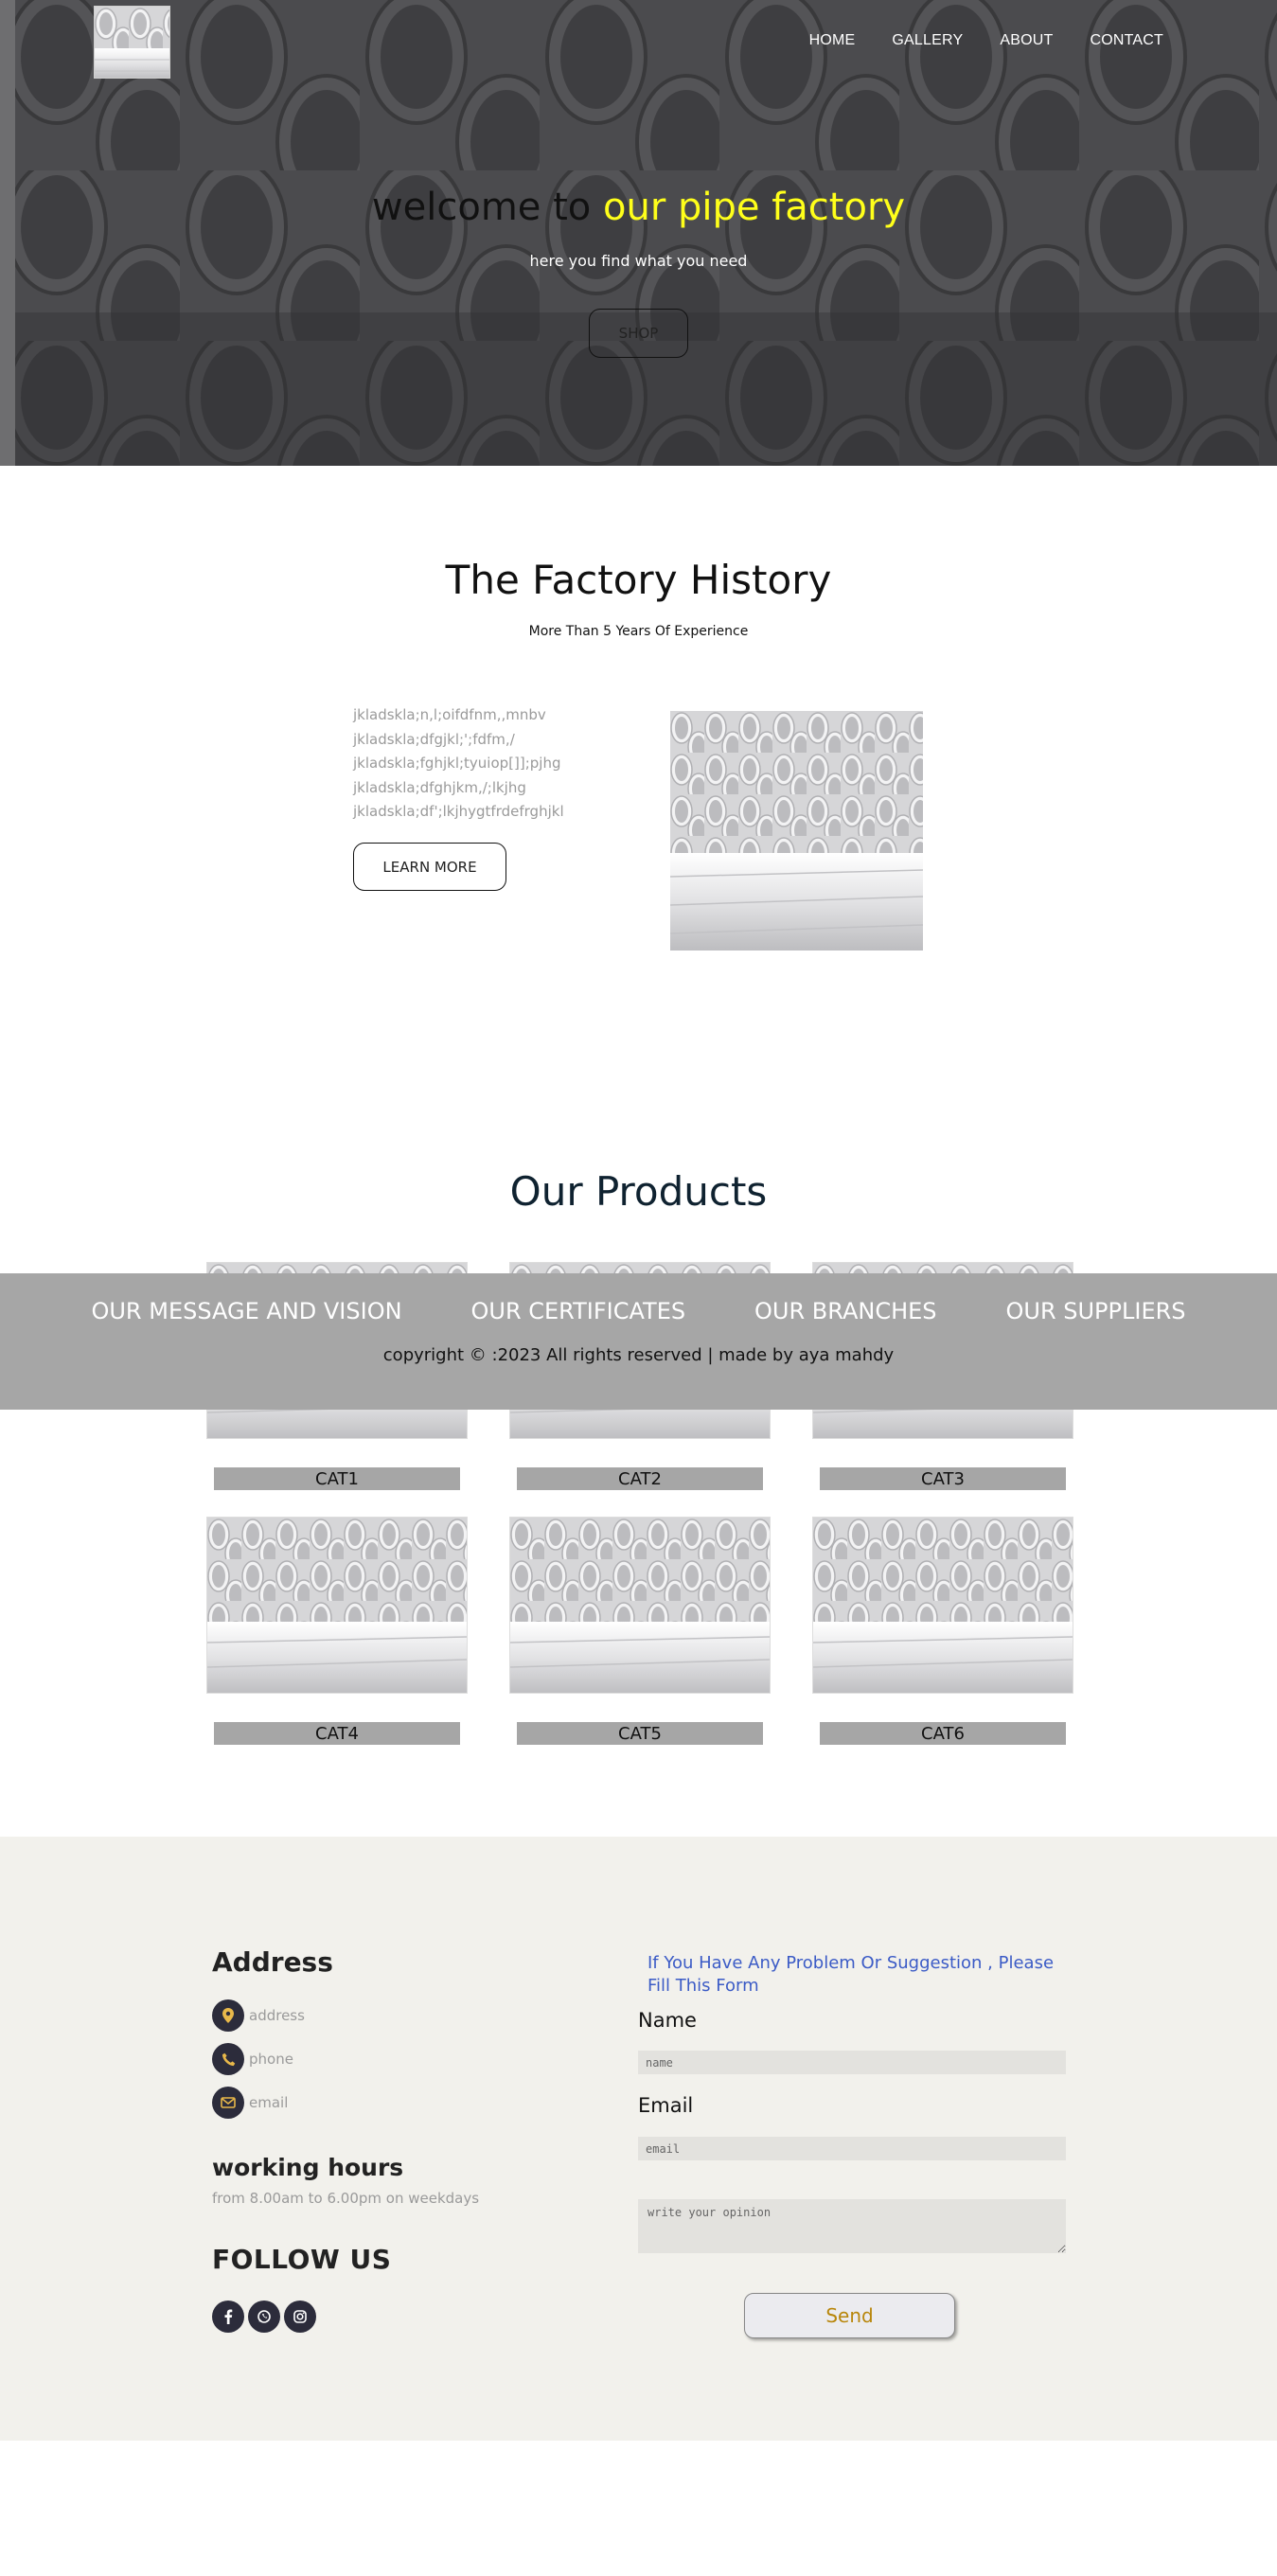 This screenshot has width=1277, height=2576. I want to click on shop-button: SHOP, so click(638, 333).